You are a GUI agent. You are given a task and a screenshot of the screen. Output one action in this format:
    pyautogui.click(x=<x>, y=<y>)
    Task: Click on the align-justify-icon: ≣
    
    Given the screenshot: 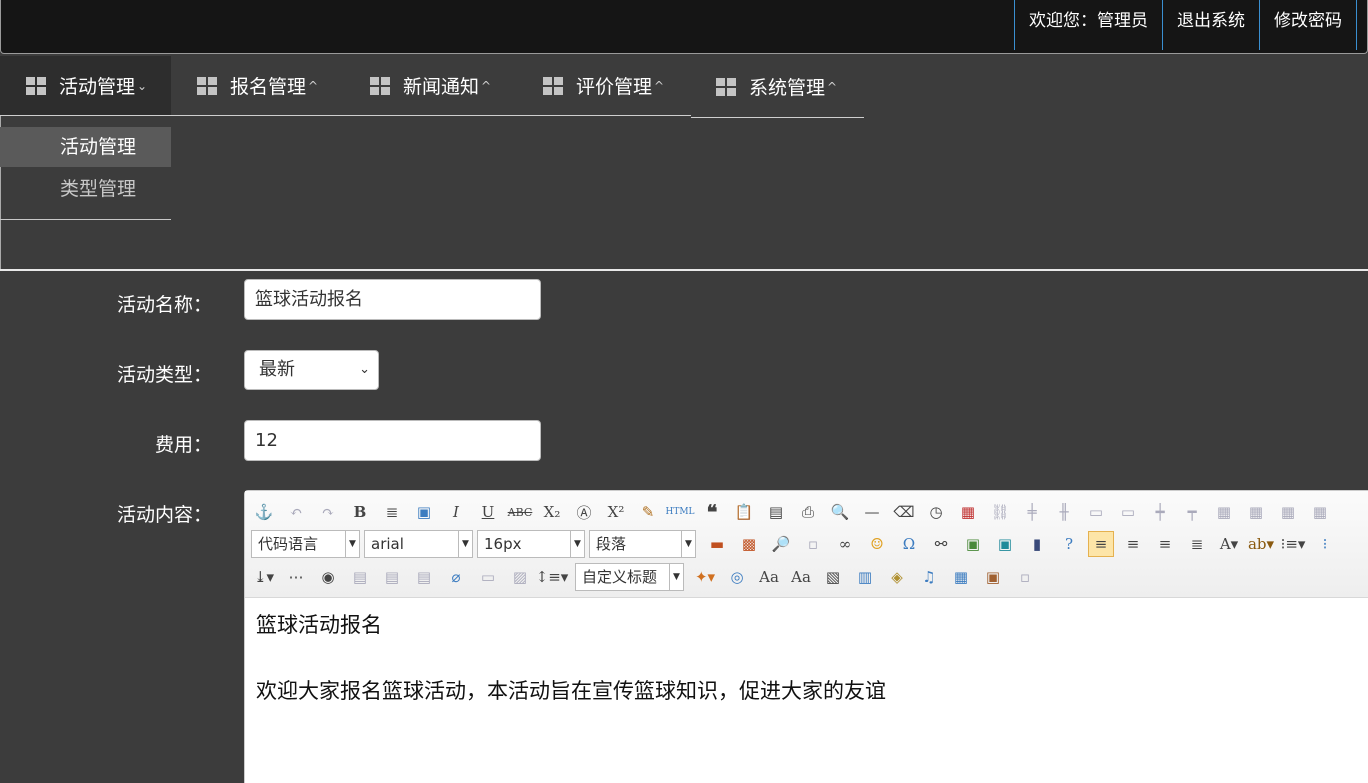 What is the action you would take?
    pyautogui.click(x=1197, y=544)
    